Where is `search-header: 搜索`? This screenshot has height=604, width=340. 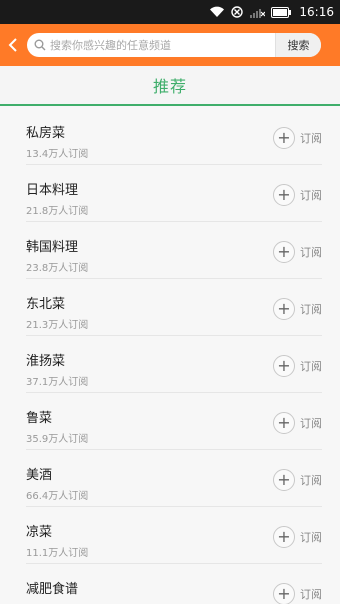 search-header: 搜索 is located at coordinates (170, 45).